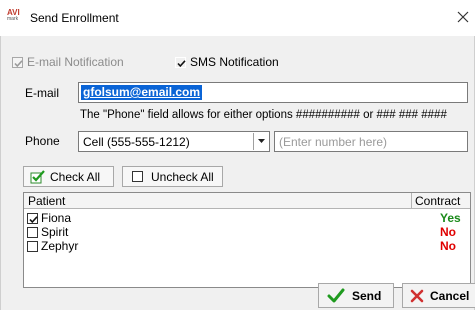  I want to click on patient-name: Spirit, so click(55, 232).